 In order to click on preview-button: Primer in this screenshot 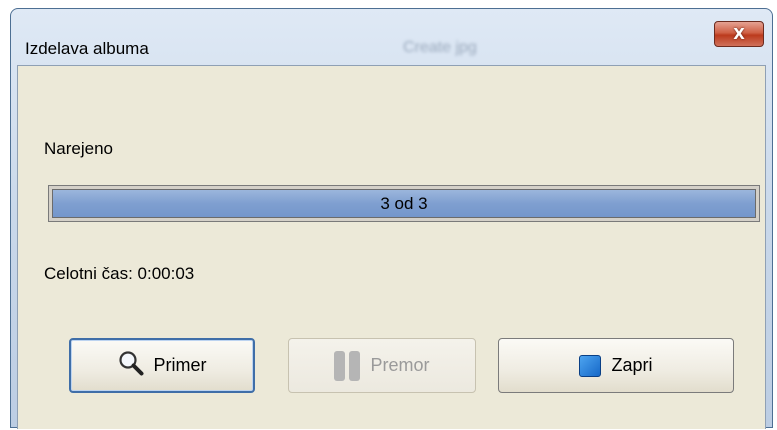, I will do `click(162, 365)`.